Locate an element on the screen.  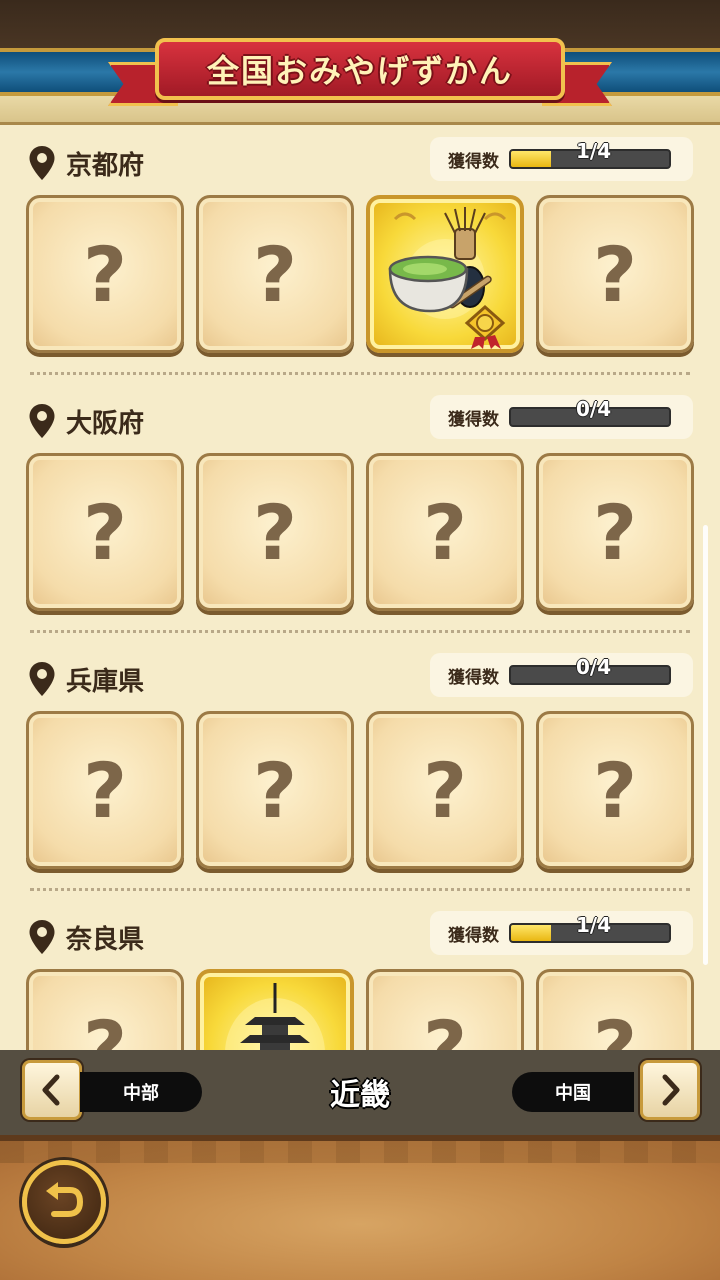
prefecture-name: 大阪府 is located at coordinates (105, 423).